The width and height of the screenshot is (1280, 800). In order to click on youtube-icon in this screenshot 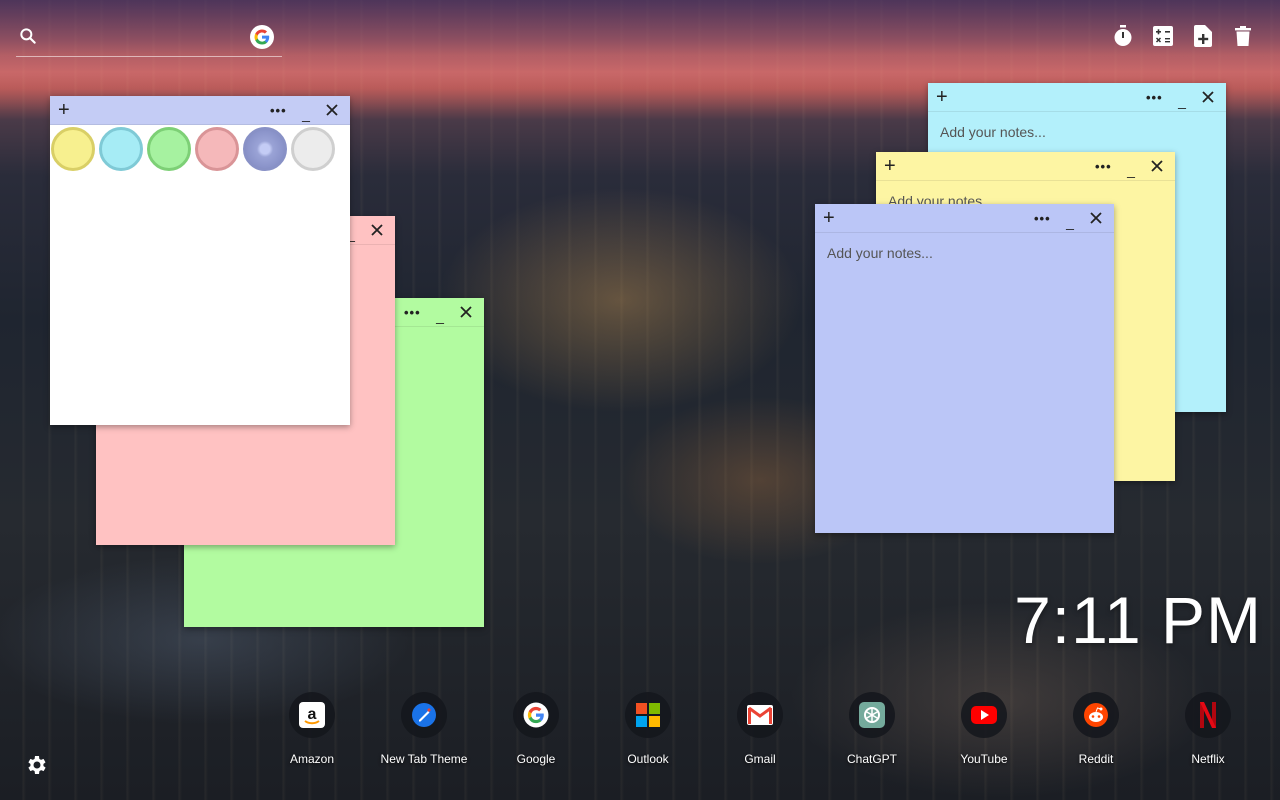, I will do `click(984, 715)`.